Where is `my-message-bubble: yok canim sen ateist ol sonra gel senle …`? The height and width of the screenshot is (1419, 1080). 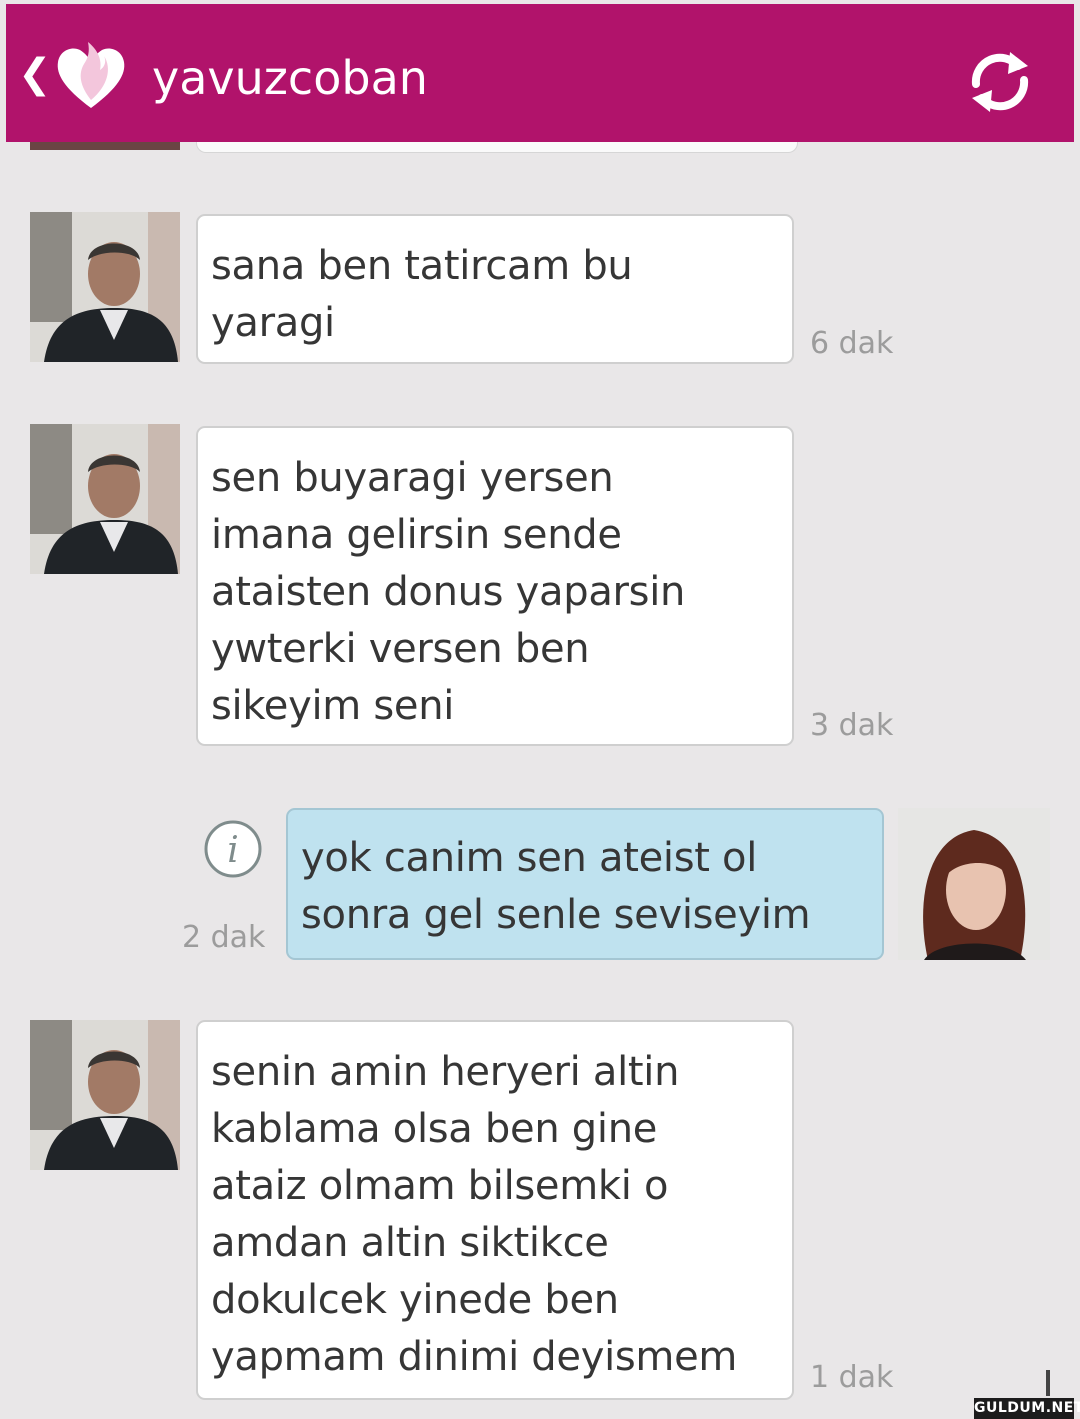
my-message-bubble: yok canim sen ateist ol sonra gel senle … is located at coordinates (585, 884).